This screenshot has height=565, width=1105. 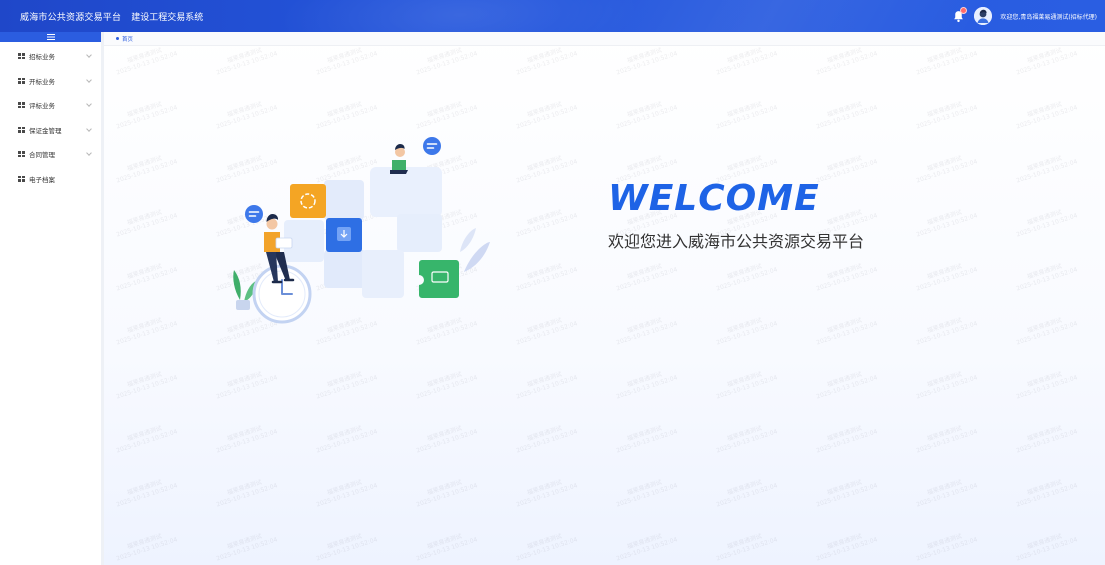 I want to click on sidebar-item-bidding: 招标业务, so click(x=50, y=56).